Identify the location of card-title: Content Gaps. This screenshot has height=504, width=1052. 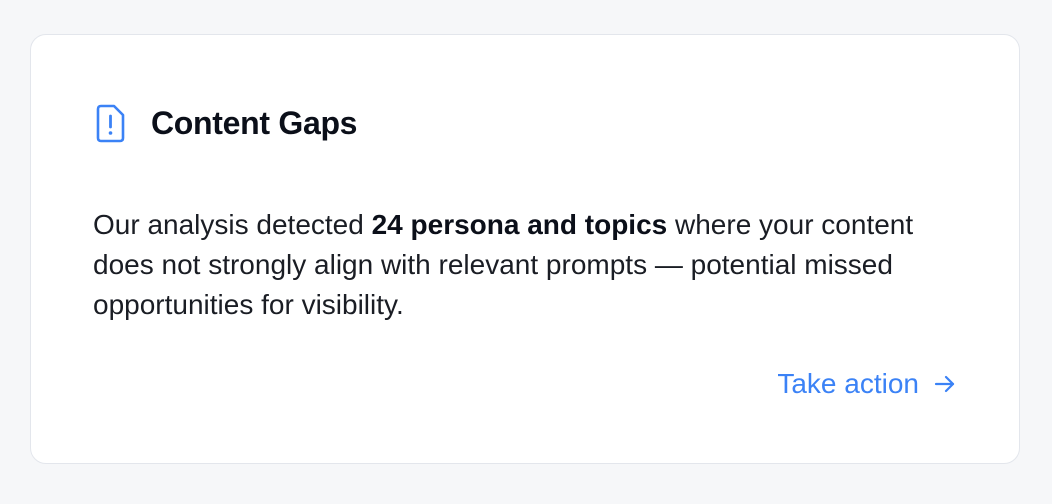
(254, 122).